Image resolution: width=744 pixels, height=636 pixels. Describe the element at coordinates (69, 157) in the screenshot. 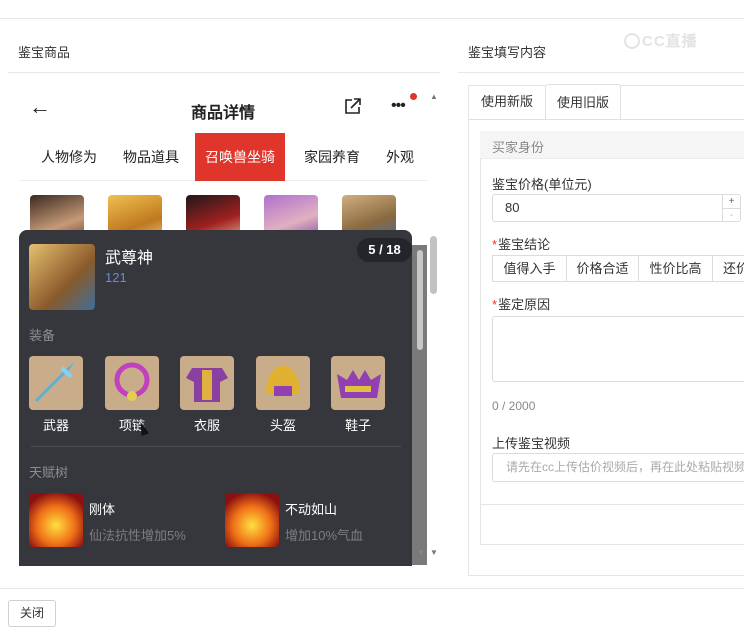

I see `tab-character: 人物修为` at that location.